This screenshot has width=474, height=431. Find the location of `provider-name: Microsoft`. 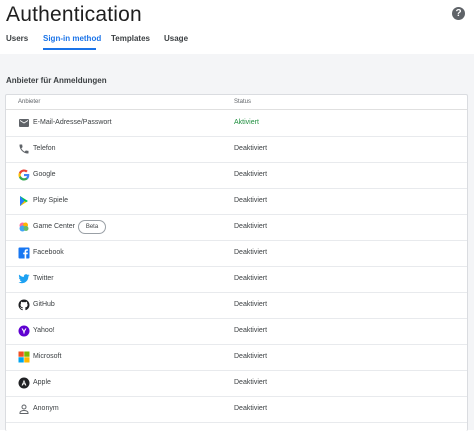

provider-name: Microsoft is located at coordinates (47, 356).